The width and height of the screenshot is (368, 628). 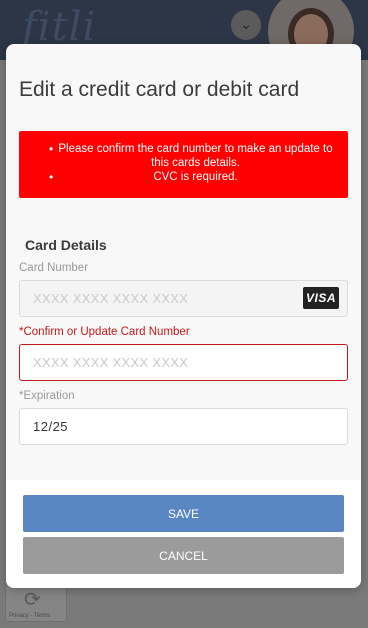 I want to click on recaptcha-icon: ⟳, so click(x=32, y=600).